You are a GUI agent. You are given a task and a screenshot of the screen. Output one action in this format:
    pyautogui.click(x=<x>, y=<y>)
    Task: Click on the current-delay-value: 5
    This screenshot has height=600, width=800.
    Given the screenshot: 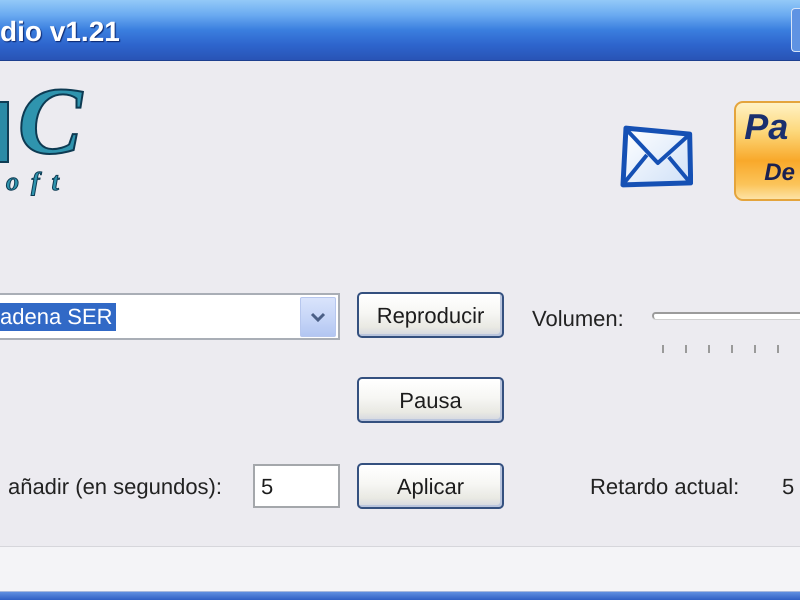 What is the action you would take?
    pyautogui.click(x=788, y=486)
    